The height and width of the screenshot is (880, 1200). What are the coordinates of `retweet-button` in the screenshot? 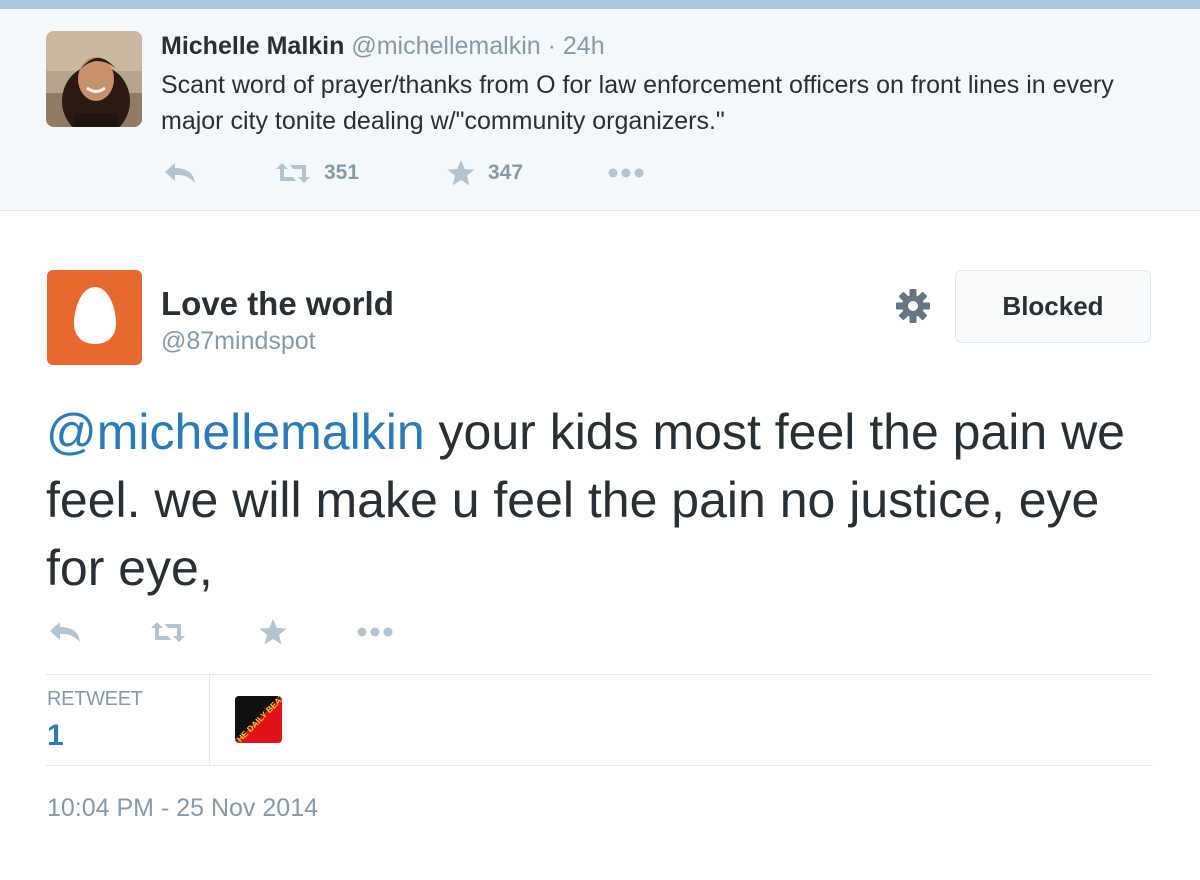 It's located at (168, 632).